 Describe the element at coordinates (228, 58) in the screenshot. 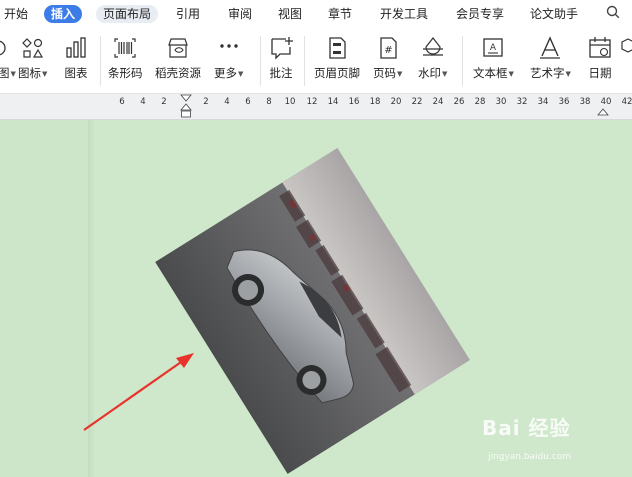

I see `more-button: 更多▼` at that location.